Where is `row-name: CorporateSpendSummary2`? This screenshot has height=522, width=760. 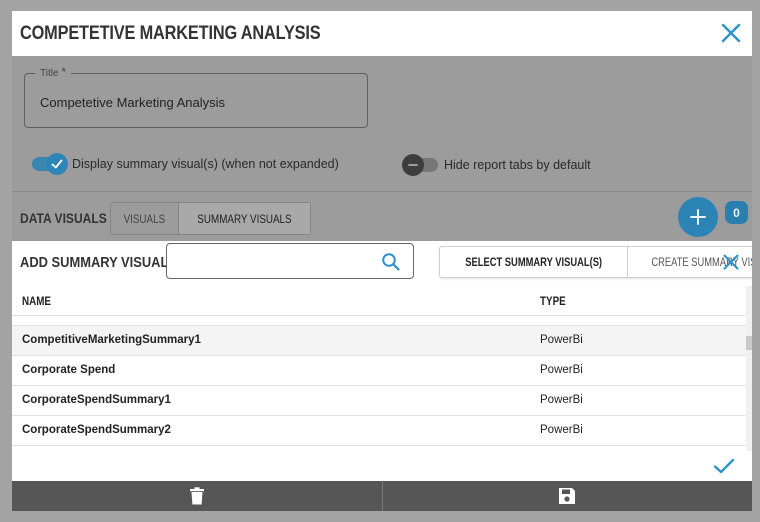
row-name: CorporateSpendSummary2 is located at coordinates (96, 430).